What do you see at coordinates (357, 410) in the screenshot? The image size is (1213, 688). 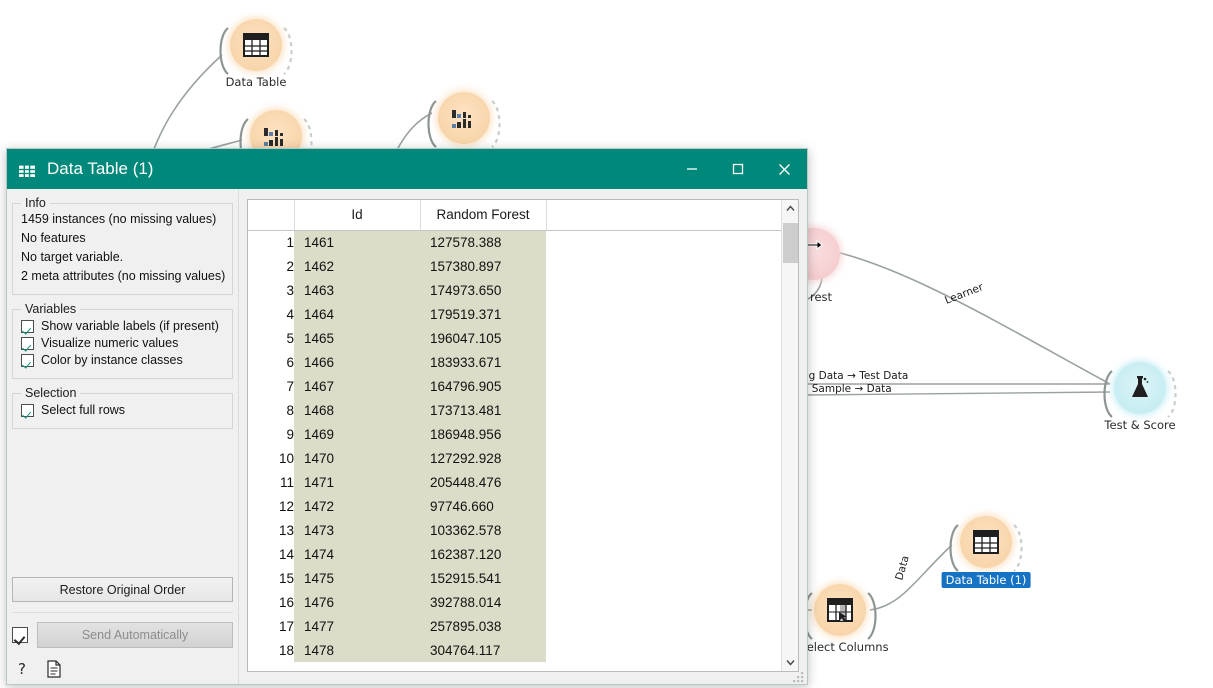 I see `table-cell-id: 1468` at bounding box center [357, 410].